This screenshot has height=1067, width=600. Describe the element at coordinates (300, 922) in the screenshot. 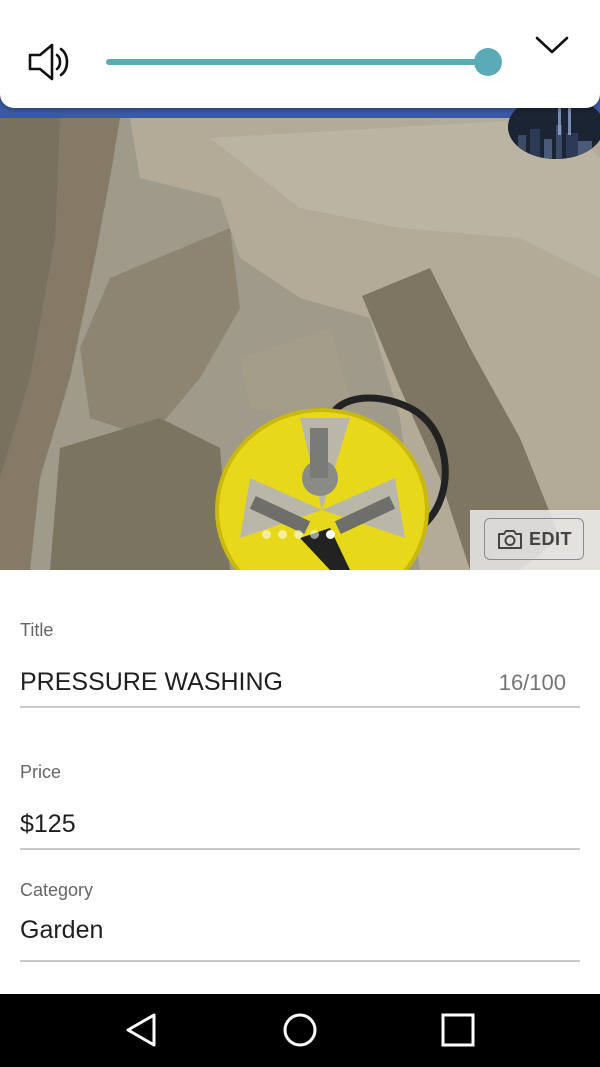

I see `category-field: Category Garden` at that location.